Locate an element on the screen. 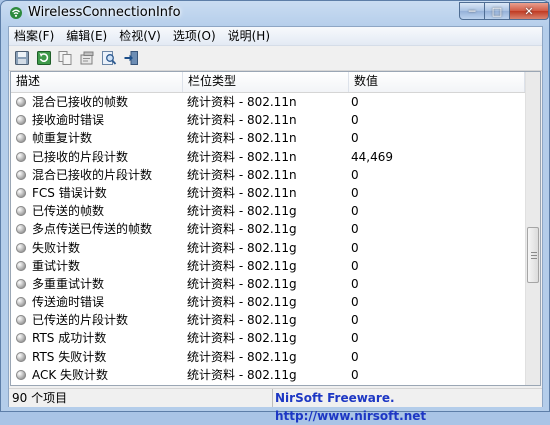 The height and width of the screenshot is (425, 550). table-row: 已传送的帧数 统计资料 - 802.11g 0 is located at coordinates (268, 211).